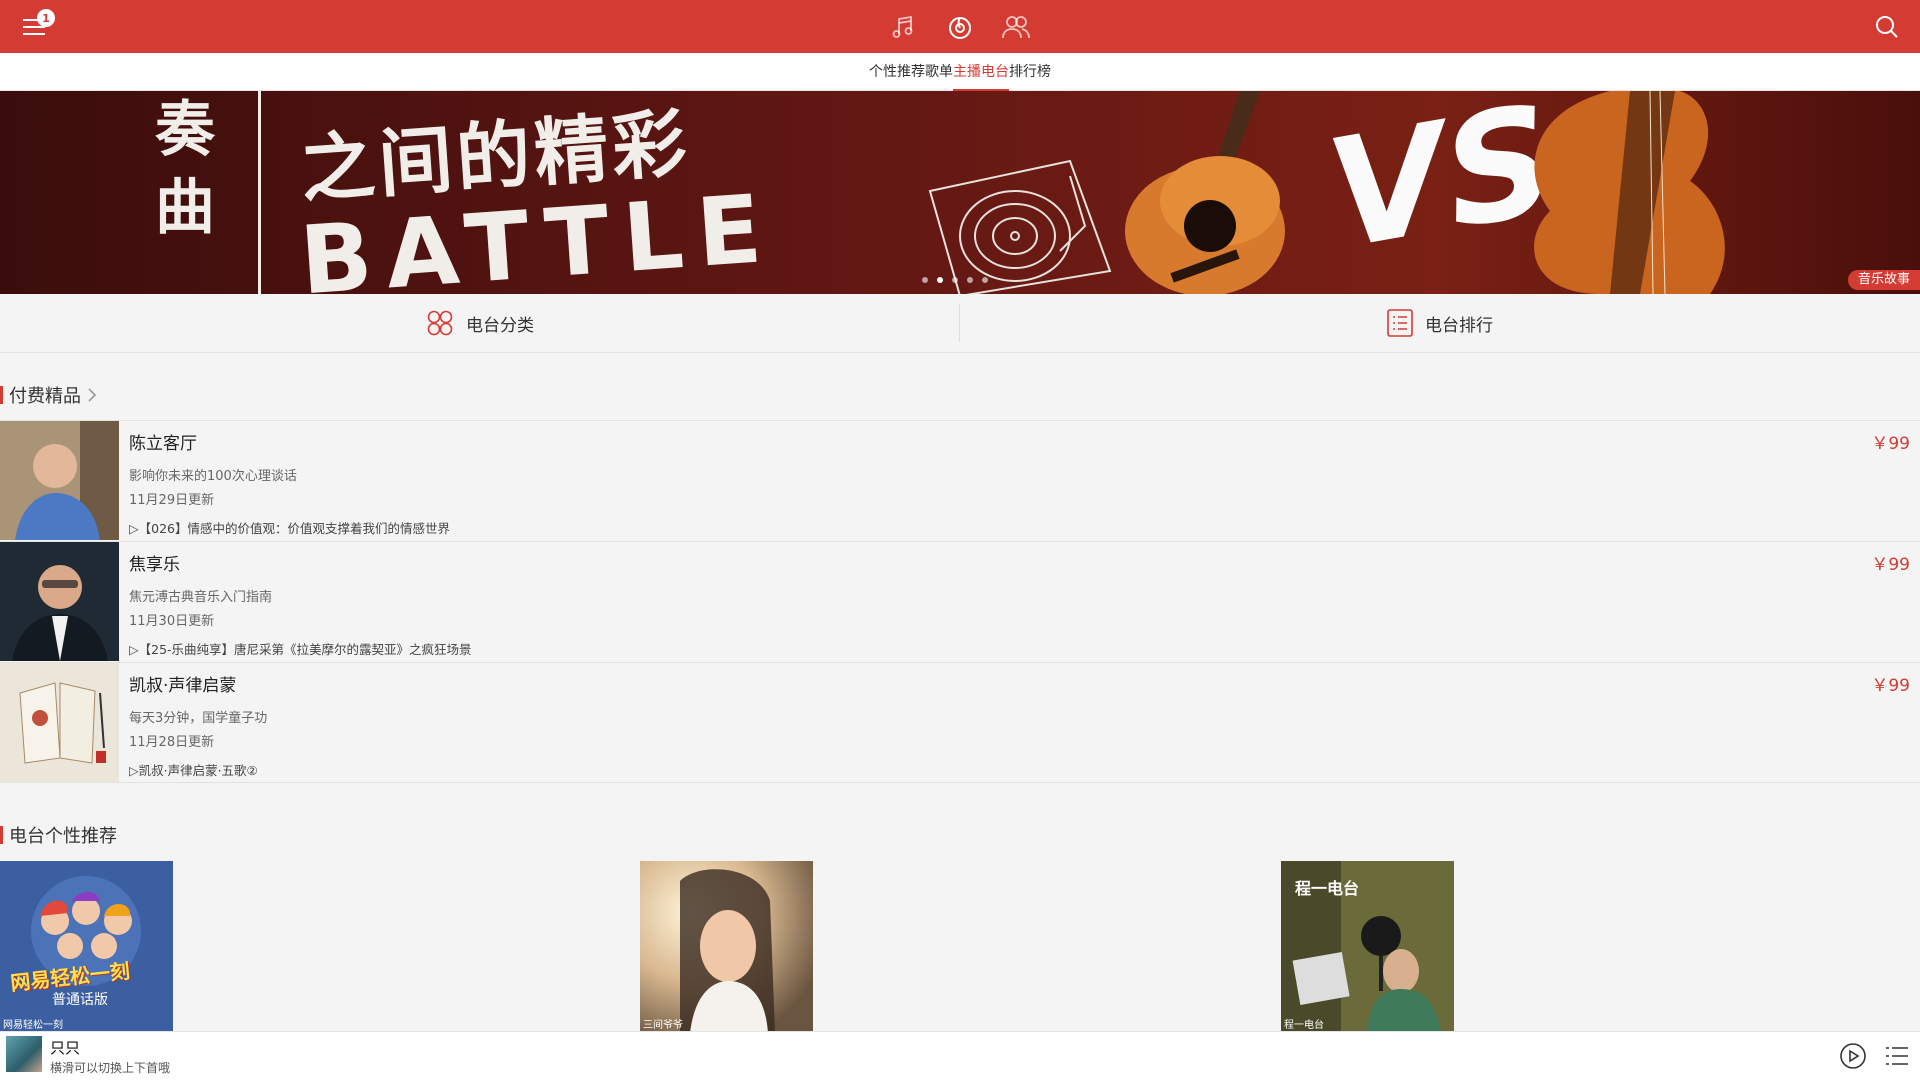  Describe the element at coordinates (33, 1025) in the screenshot. I see `recommend-item-label: 网易轻松一刻` at that location.